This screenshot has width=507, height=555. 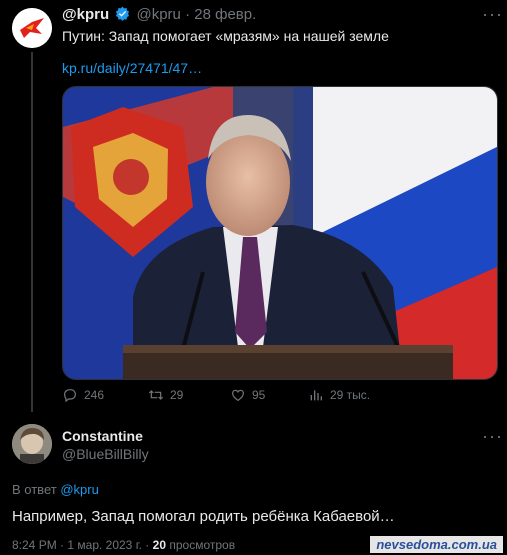 I want to click on tweet-header: @kpru @kpru · 28 февр., so click(x=159, y=15).